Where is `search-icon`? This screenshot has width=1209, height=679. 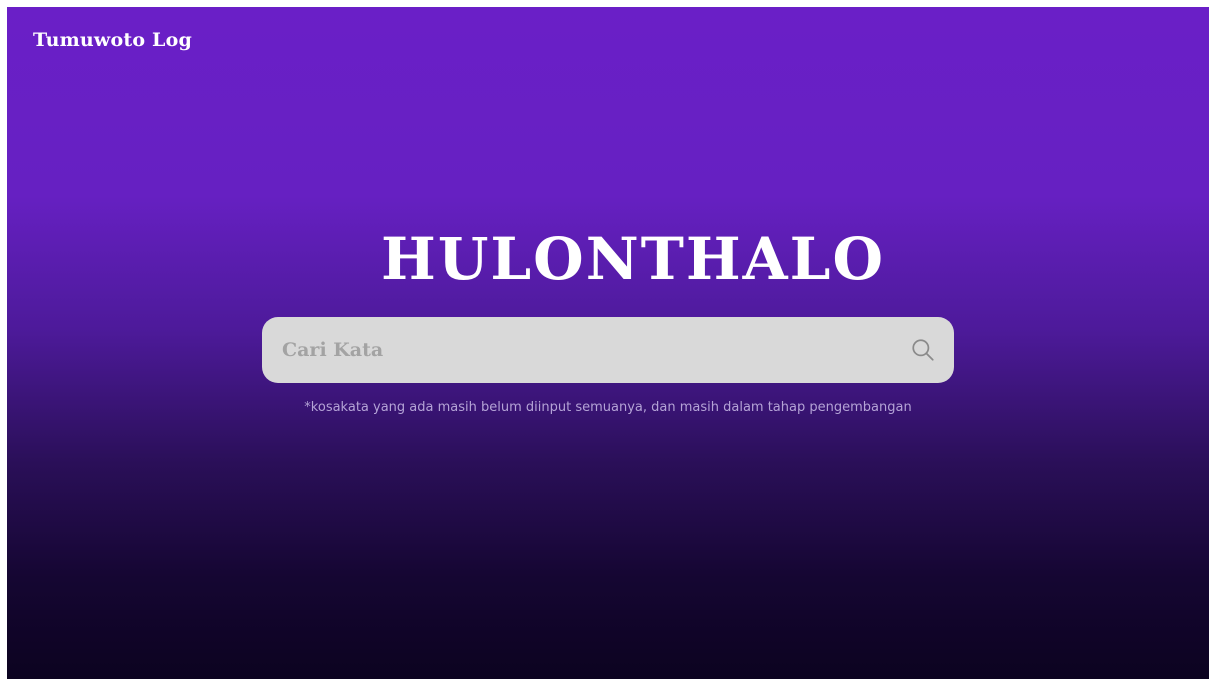 search-icon is located at coordinates (923, 350).